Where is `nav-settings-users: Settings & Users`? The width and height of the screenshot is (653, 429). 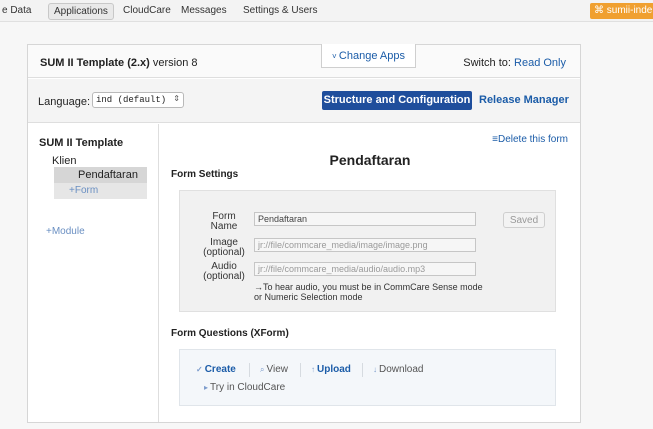 nav-settings-users: Settings & Users is located at coordinates (280, 10).